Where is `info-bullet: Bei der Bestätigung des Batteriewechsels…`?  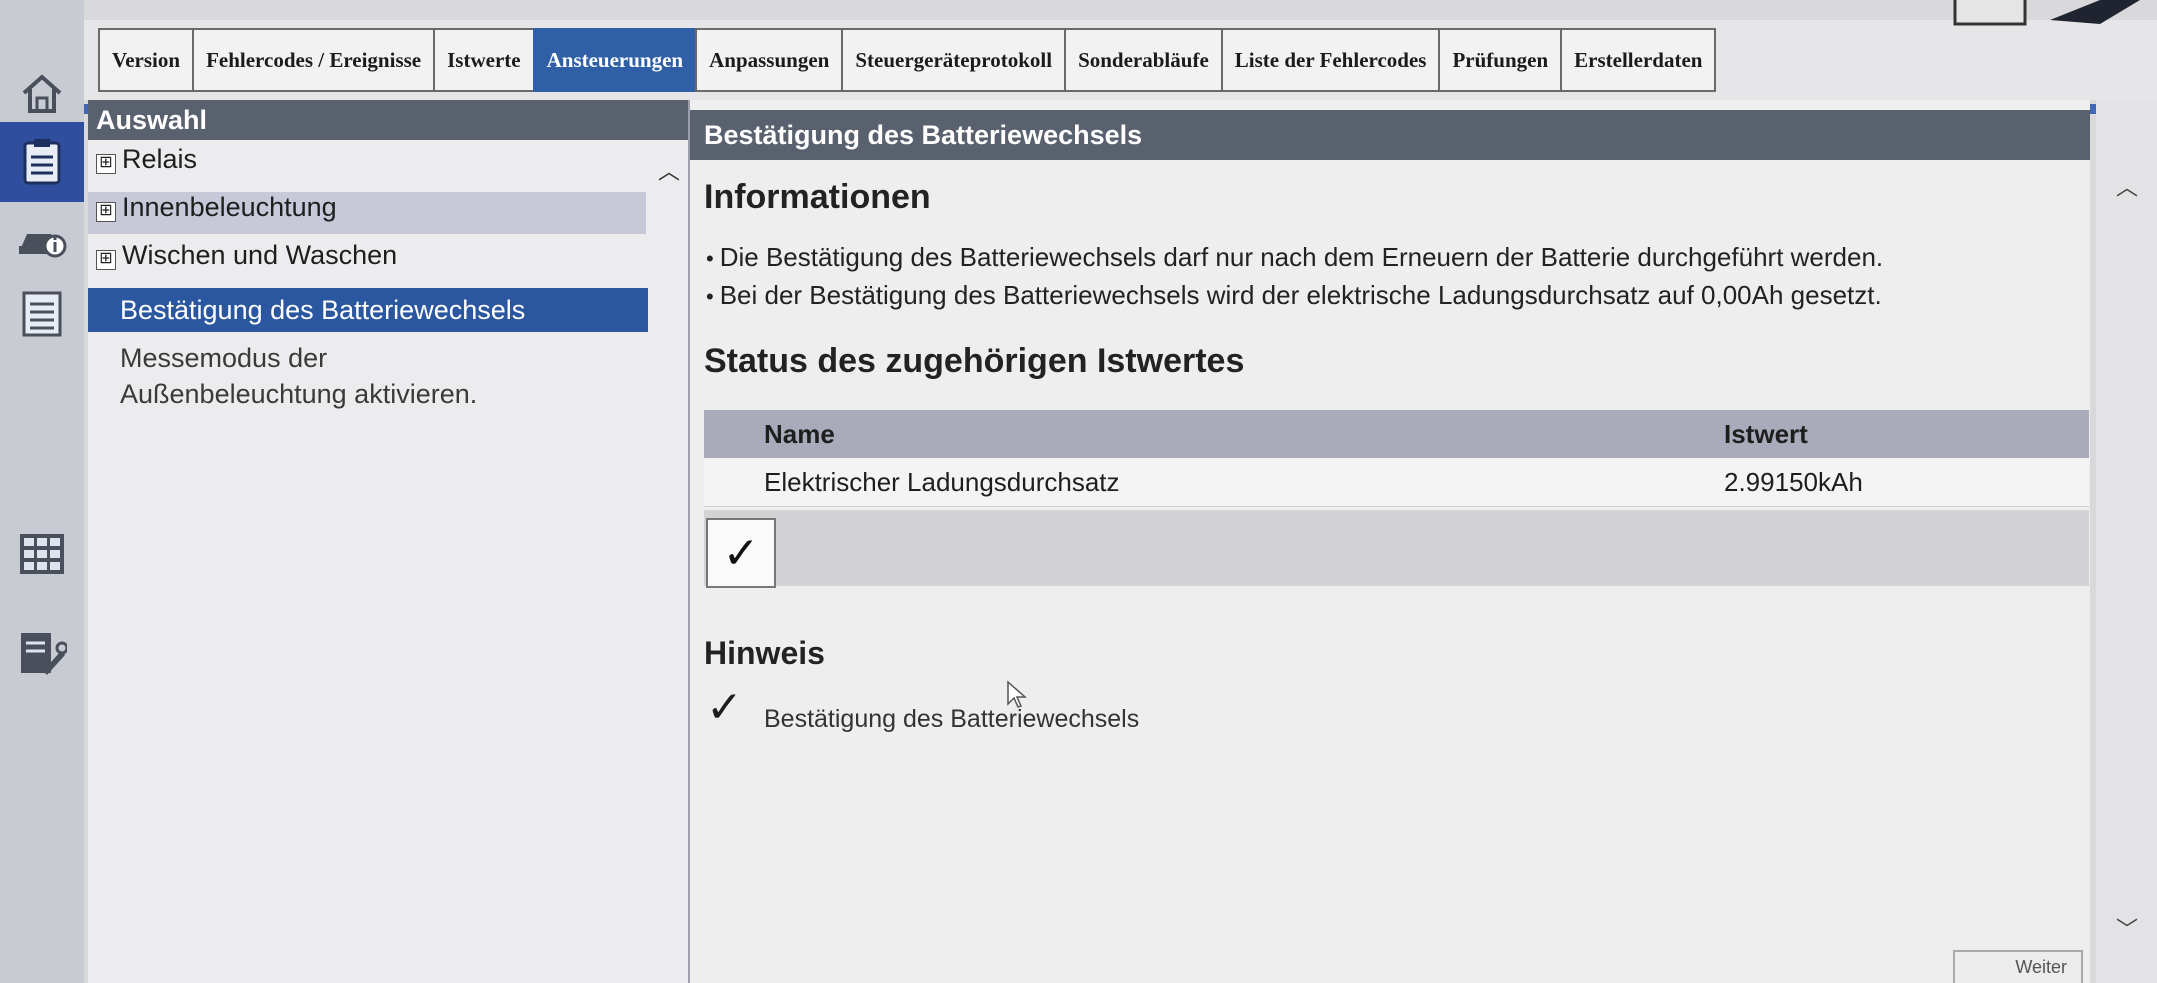 info-bullet: Bei der Bestätigung des Batteriewechsels… is located at coordinates (1294, 295).